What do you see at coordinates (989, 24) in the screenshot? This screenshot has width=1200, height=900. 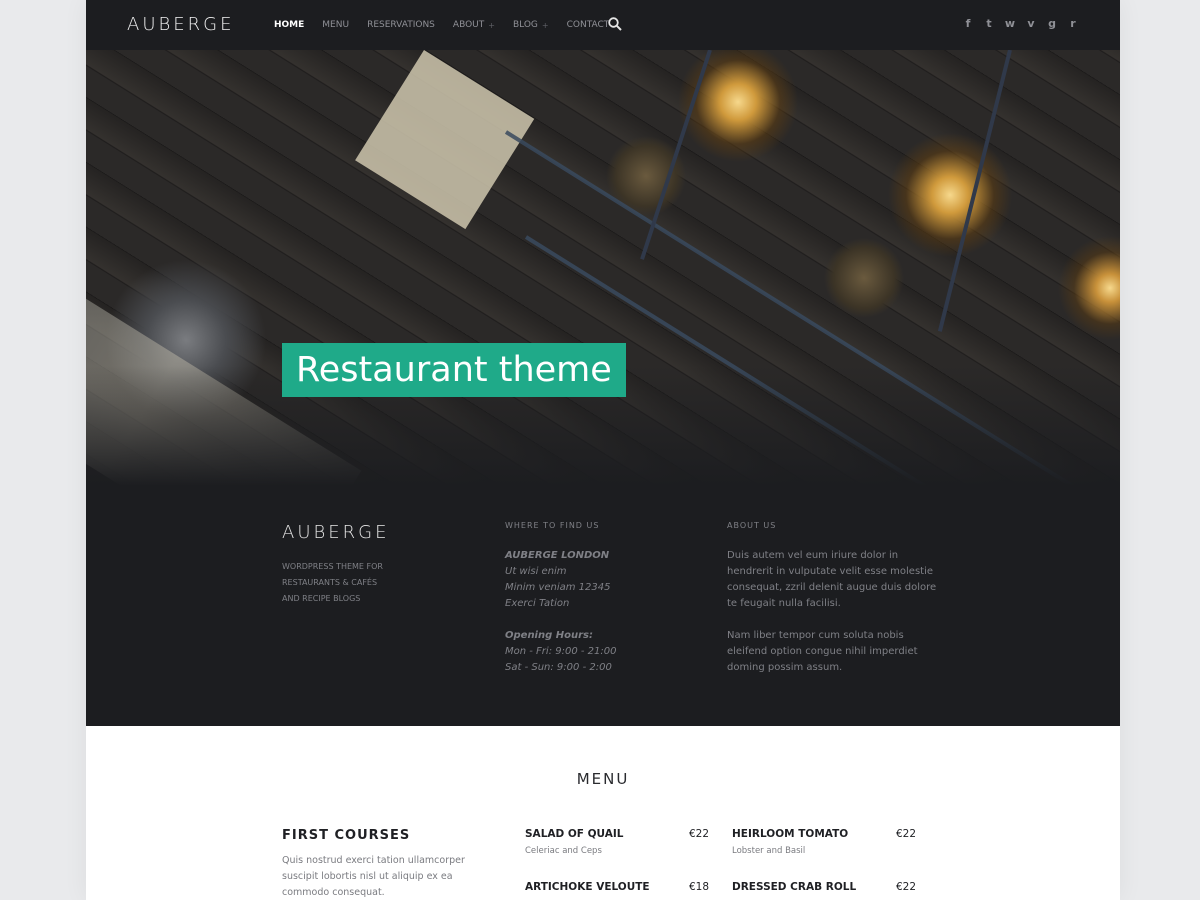 I see `twitter-icon: t` at bounding box center [989, 24].